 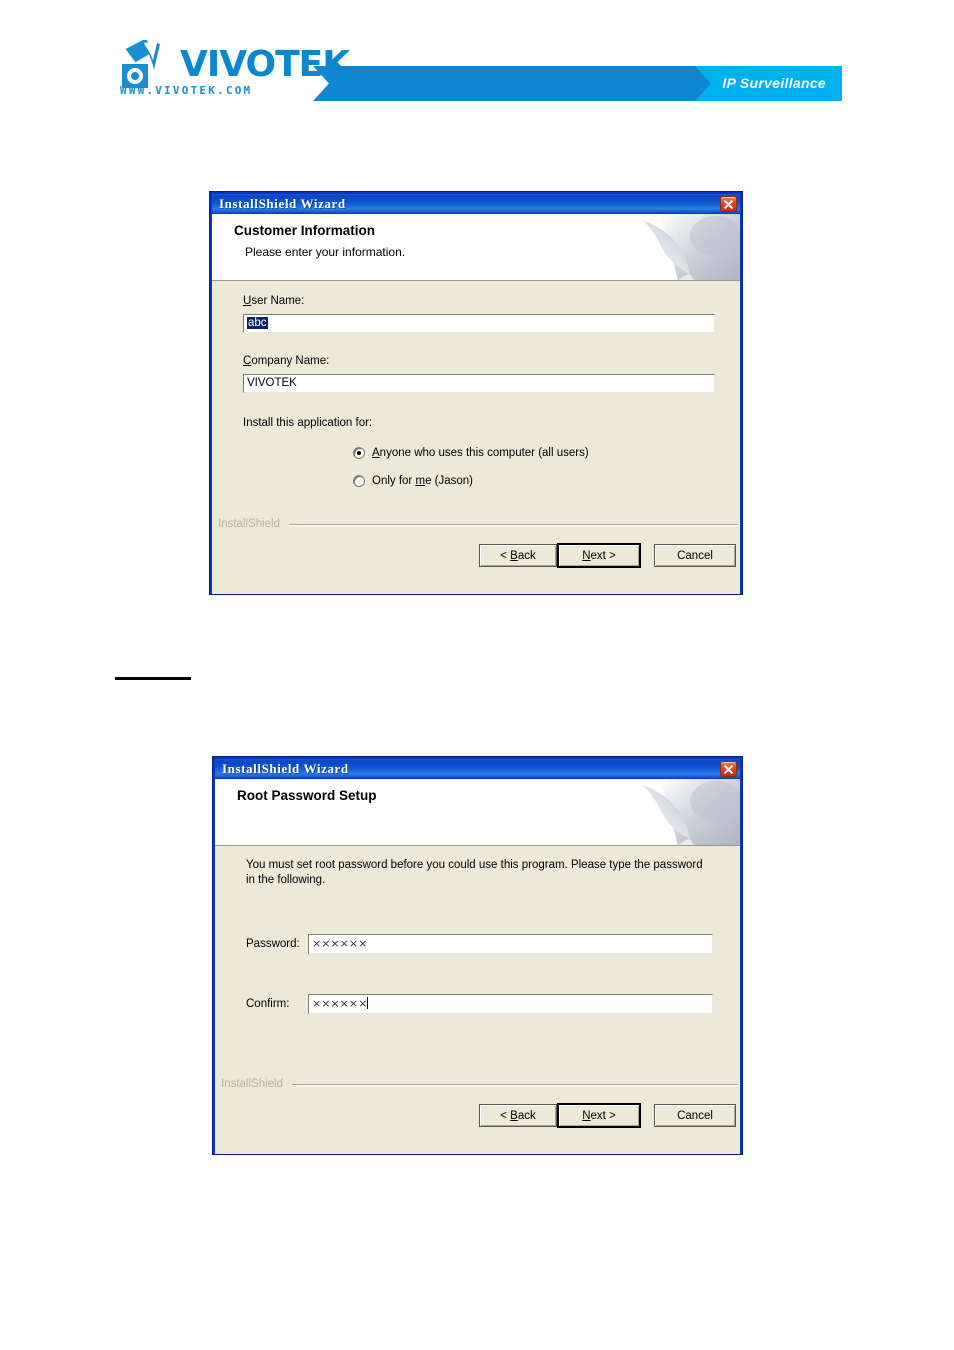 What do you see at coordinates (274, 301) in the screenshot?
I see `user-name-label: User Name:` at bounding box center [274, 301].